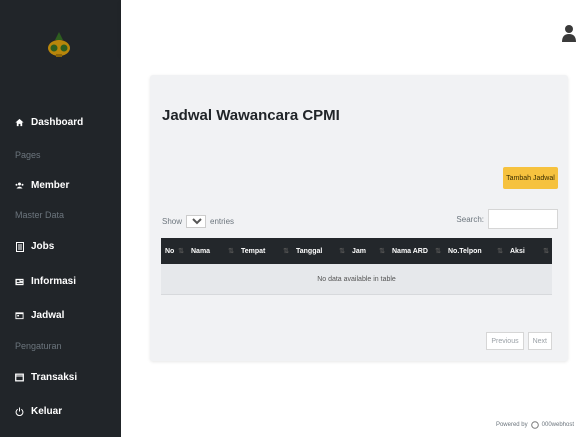 Image resolution: width=580 pixels, height=437 pixels. I want to click on footer: Powered by 000webhost, so click(535, 425).